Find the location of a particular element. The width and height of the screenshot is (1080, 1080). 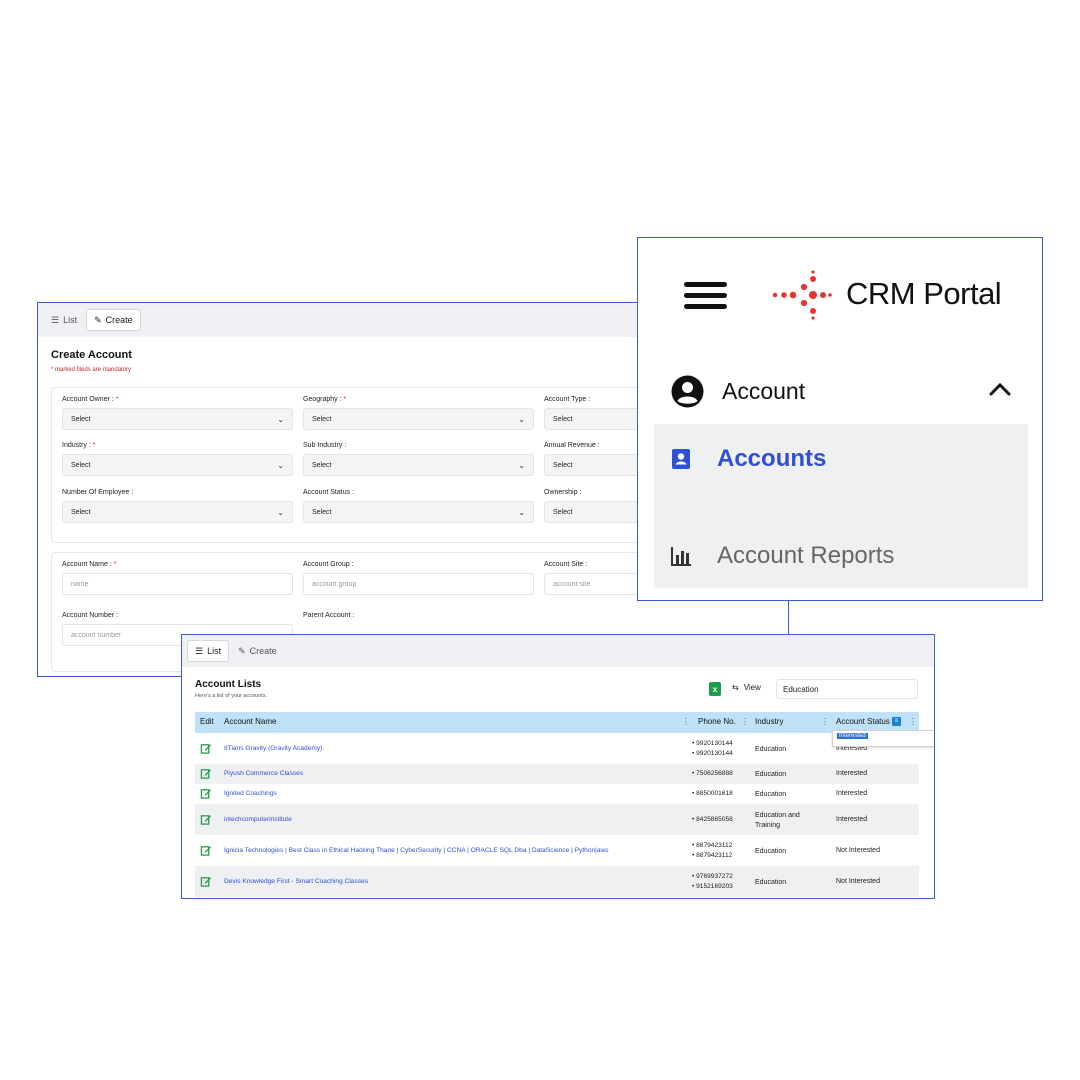

column-header-account-status: Account Status ≡ is located at coordinates (869, 722).